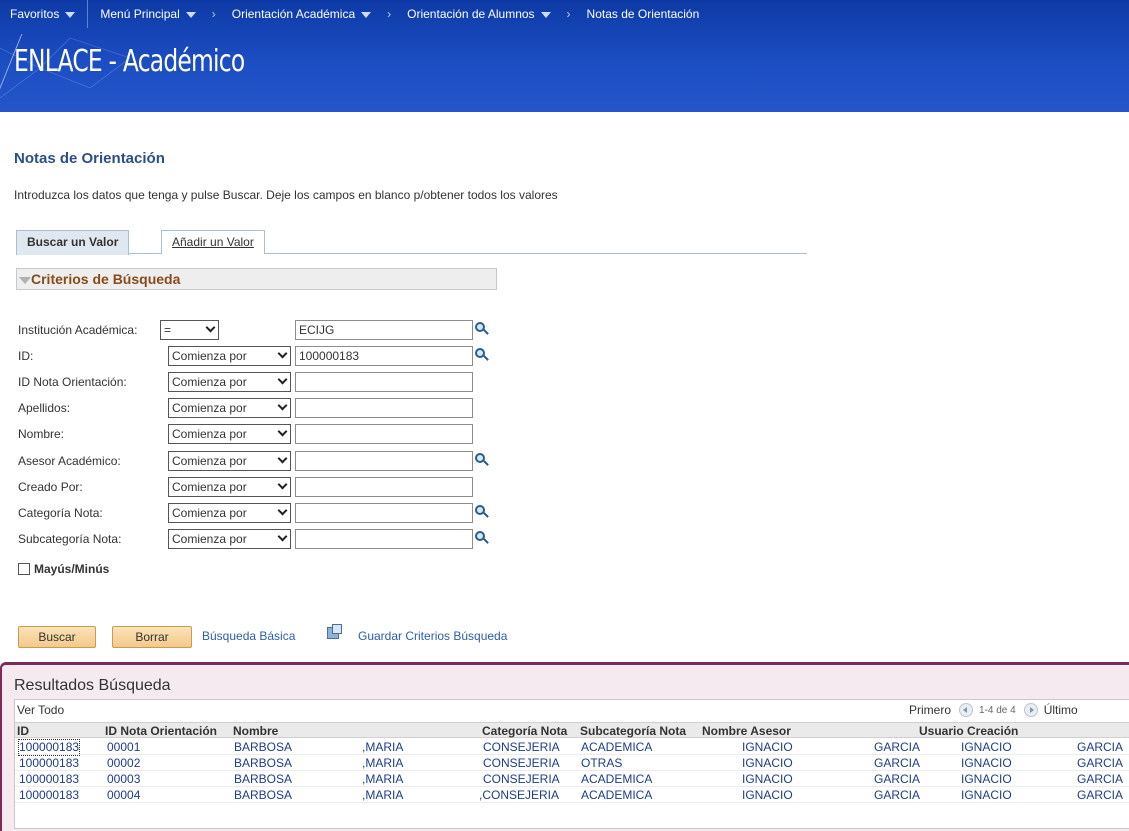  I want to click on id-operator-select: Comienza por, so click(229, 356).